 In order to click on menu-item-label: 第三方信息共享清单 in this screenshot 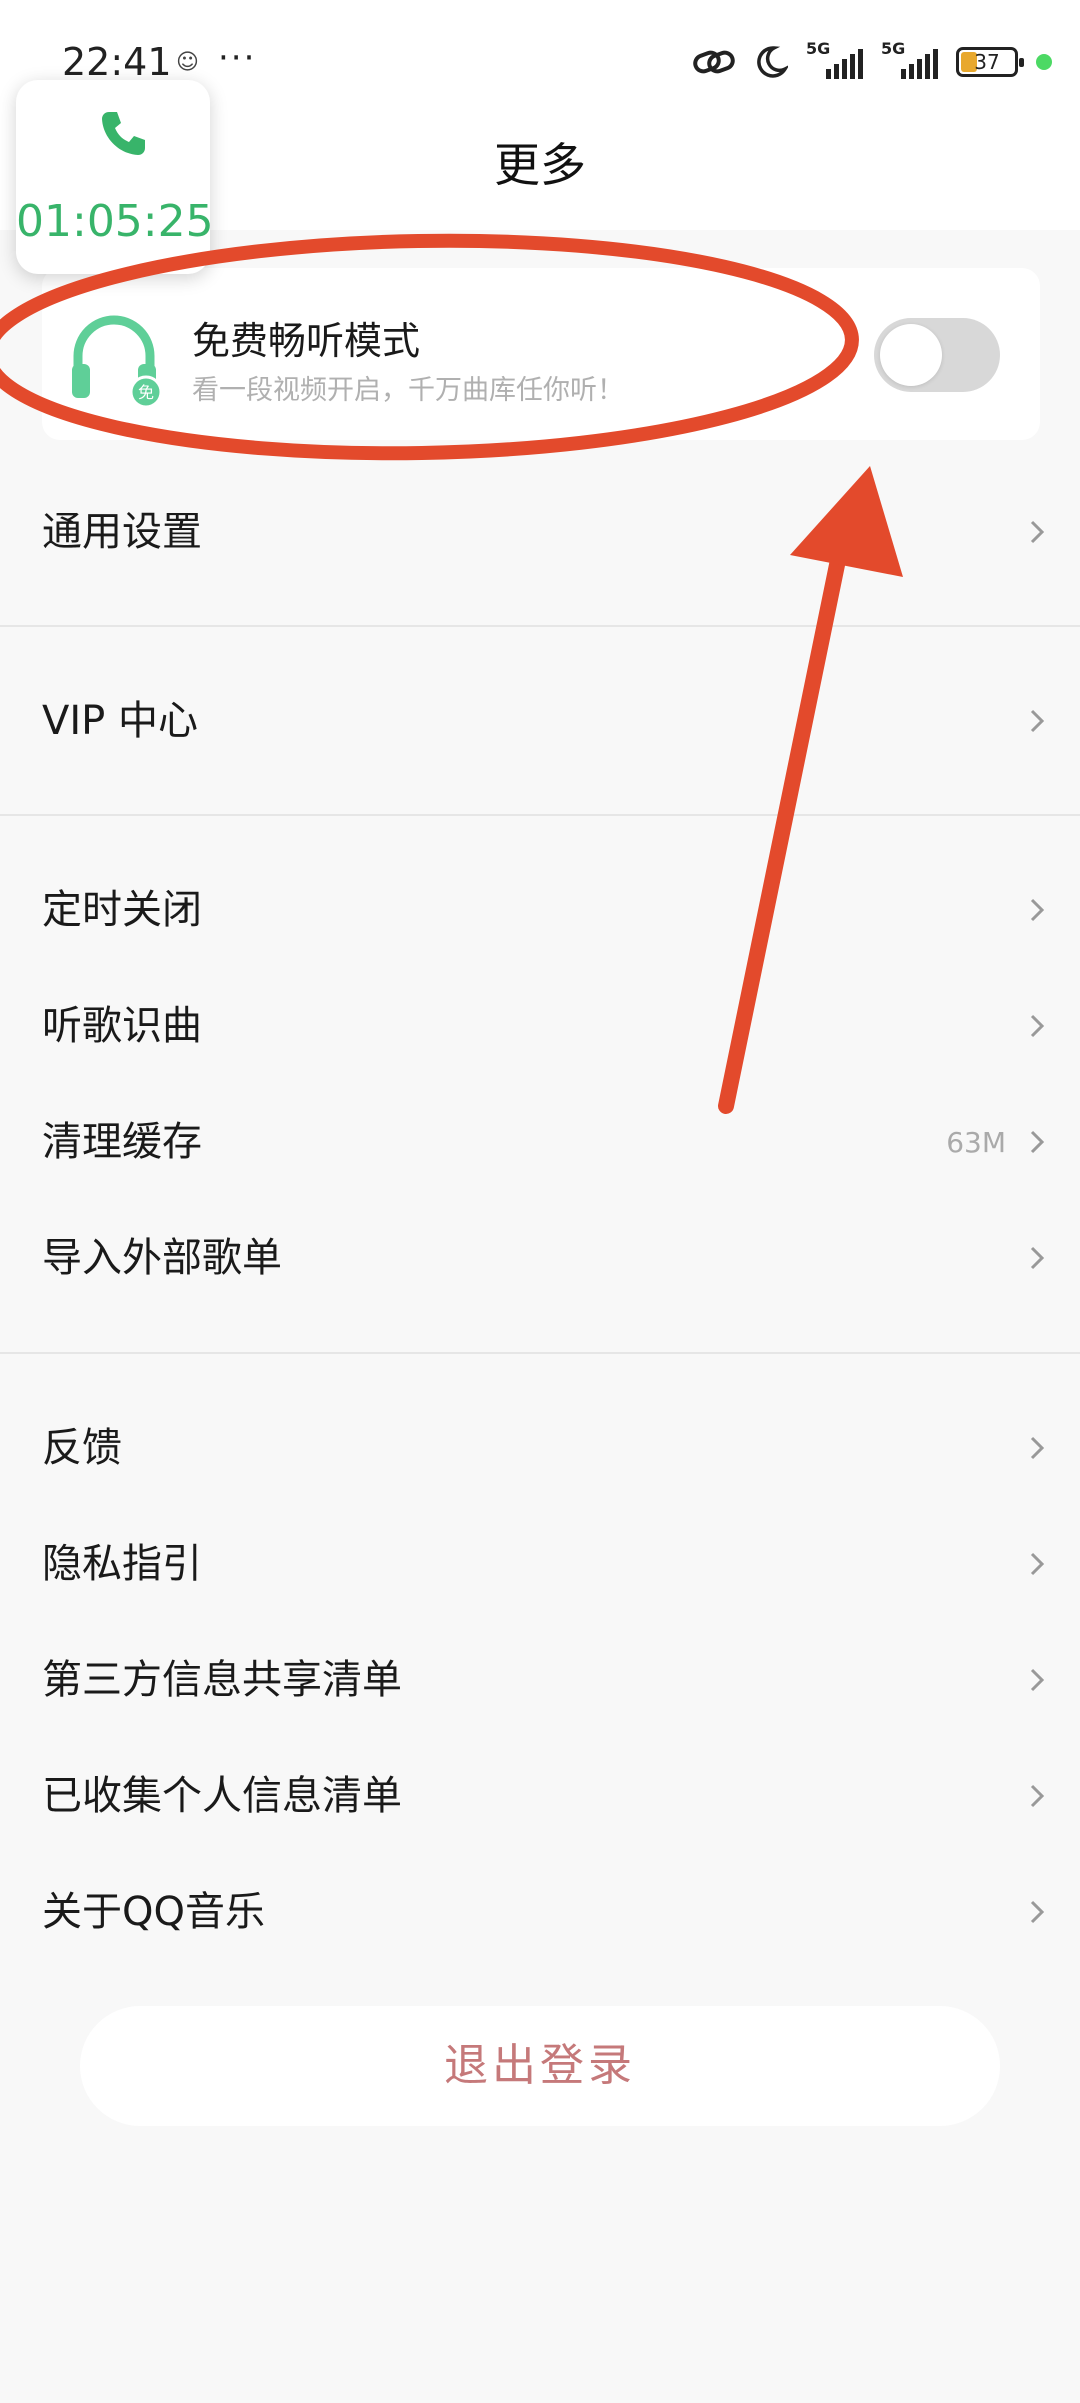, I will do `click(222, 1680)`.